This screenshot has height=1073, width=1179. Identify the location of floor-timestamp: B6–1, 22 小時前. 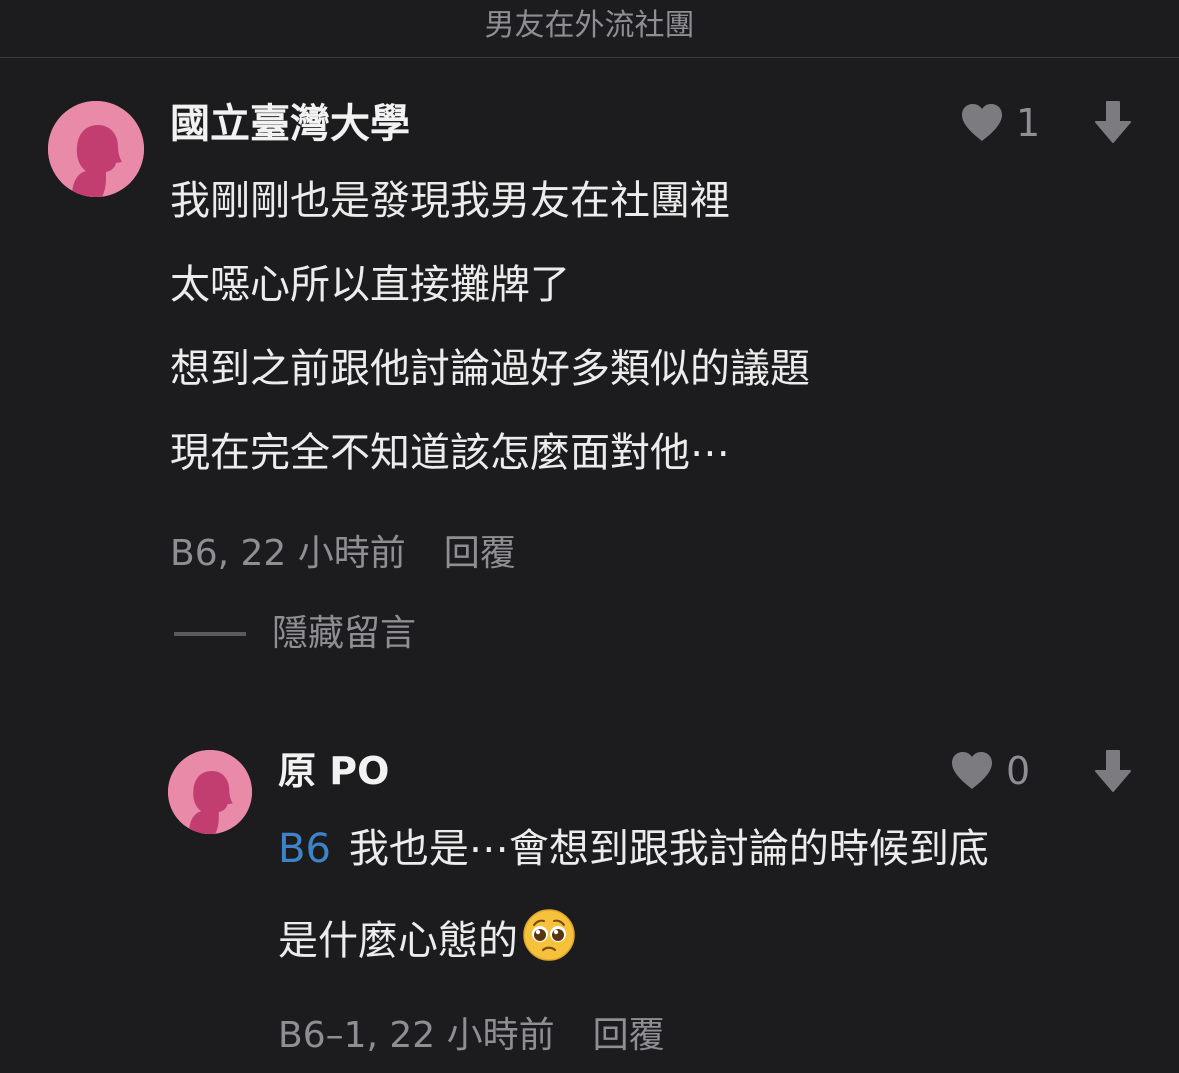
(416, 1035).